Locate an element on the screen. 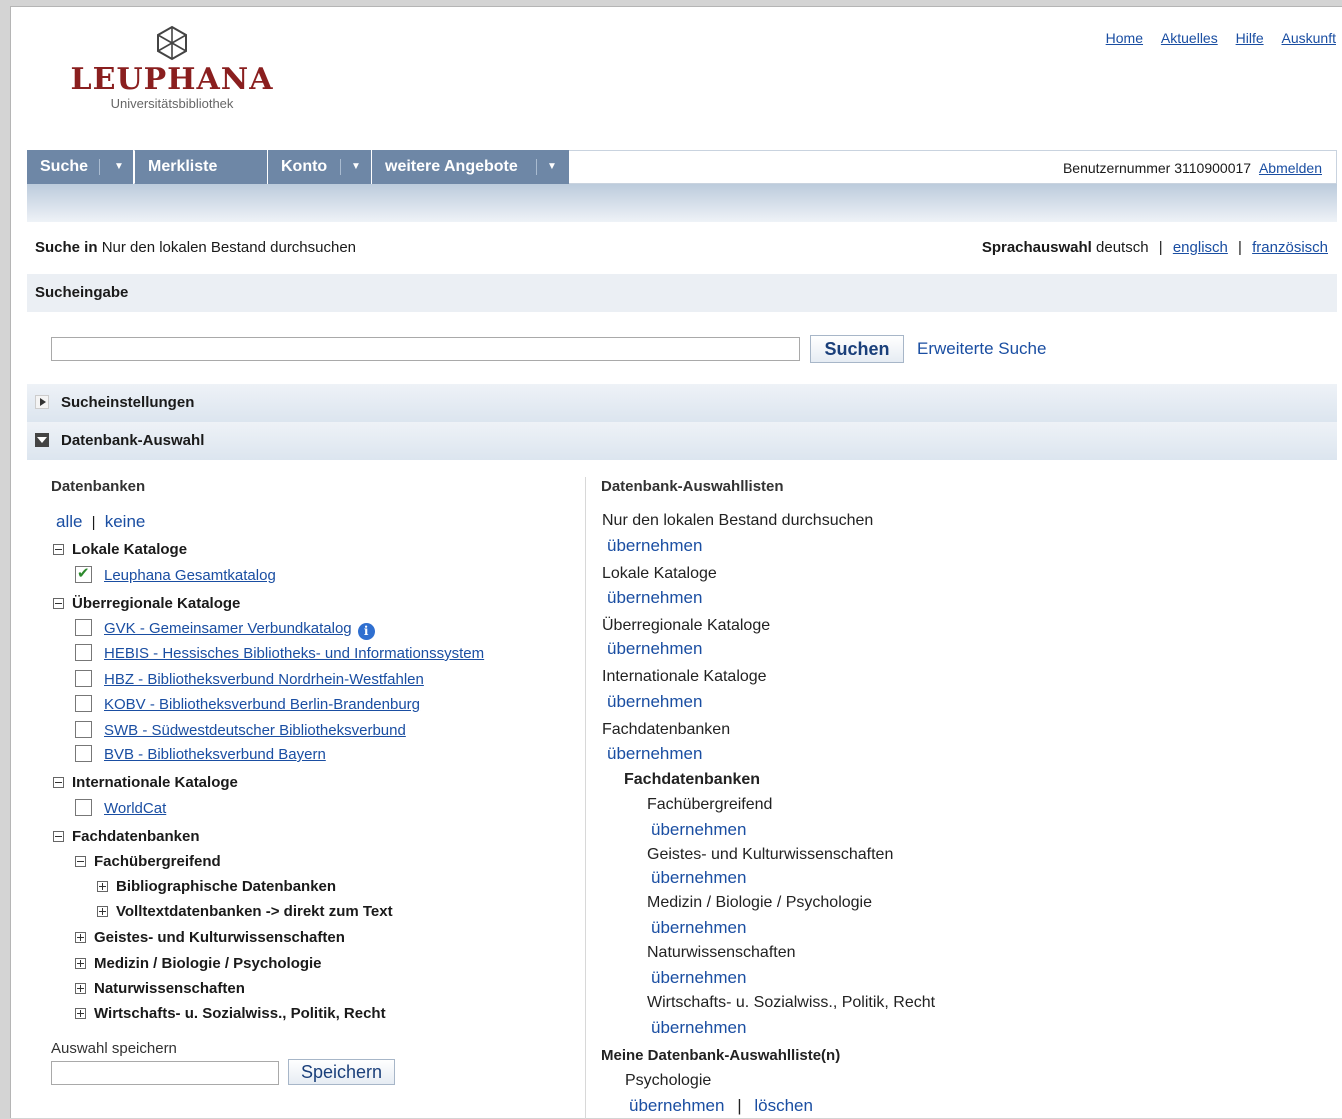 This screenshot has height=1119, width=1342. db-link: GVK - Gemeinsamer Verbundkatalog is located at coordinates (228, 628).